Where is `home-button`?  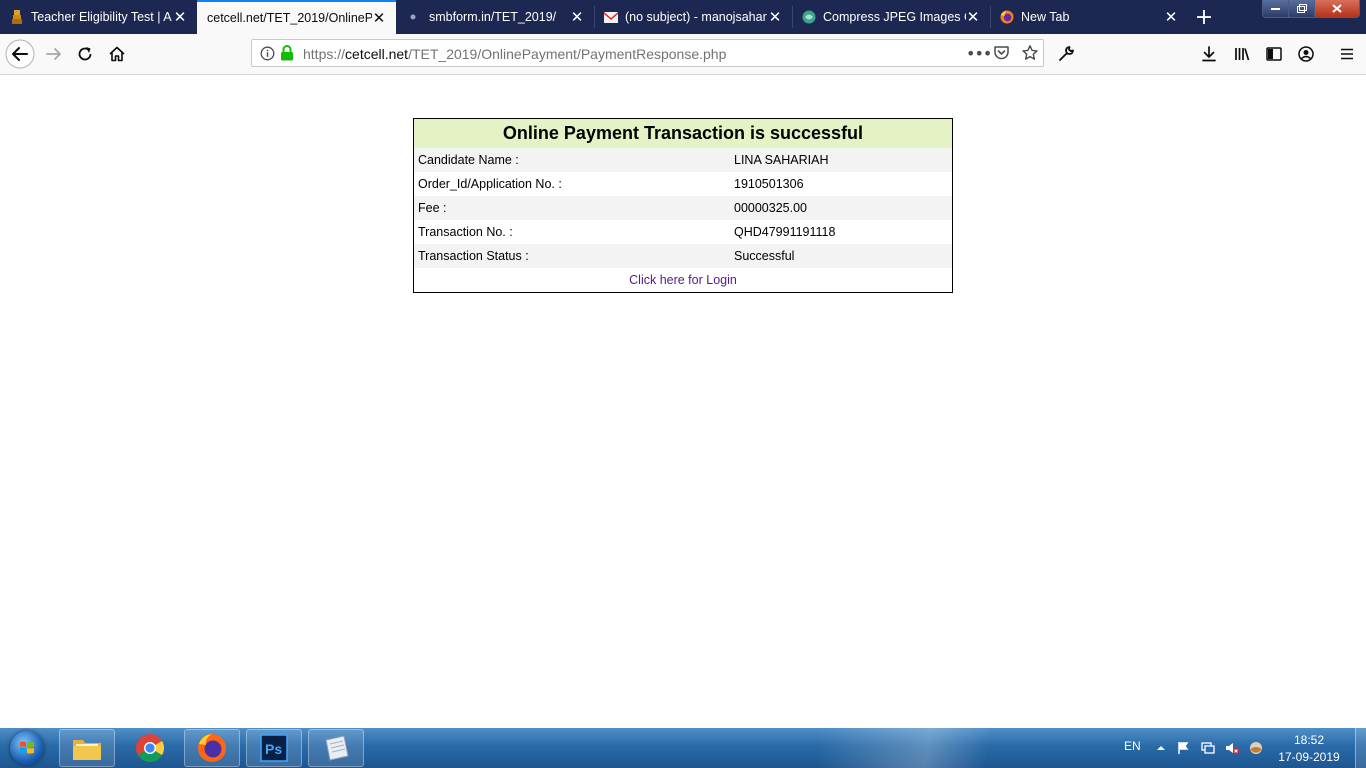
home-button is located at coordinates (117, 54).